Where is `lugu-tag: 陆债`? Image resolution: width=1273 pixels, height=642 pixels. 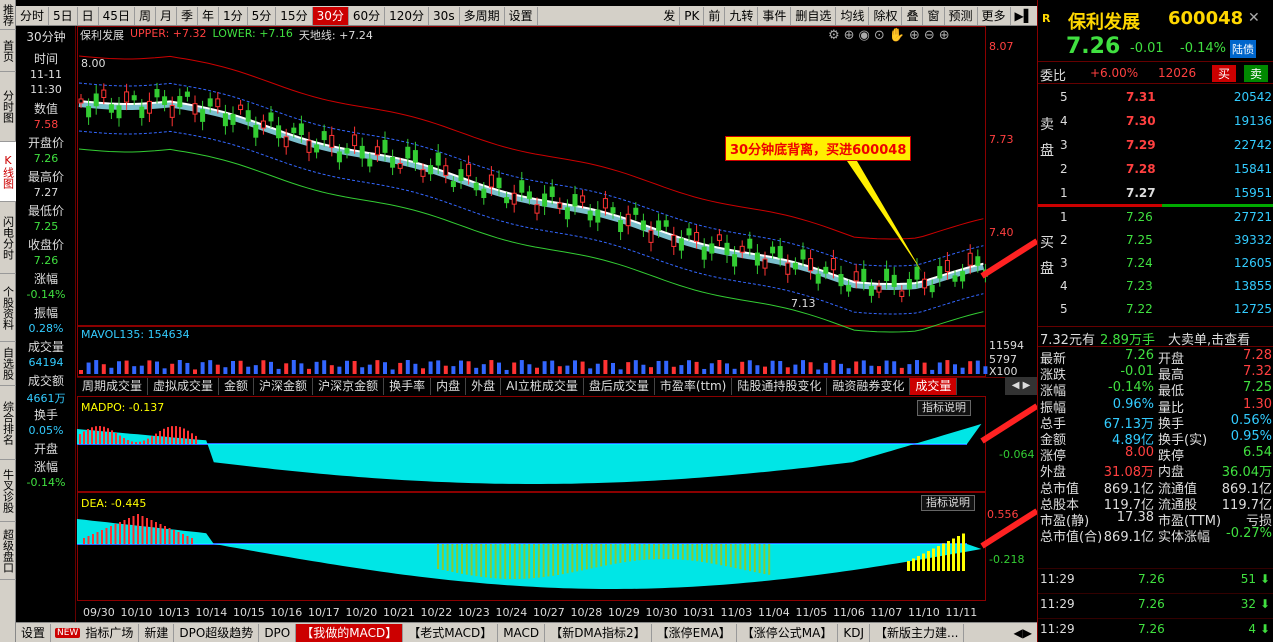 lugu-tag: 陆债 is located at coordinates (1243, 49).